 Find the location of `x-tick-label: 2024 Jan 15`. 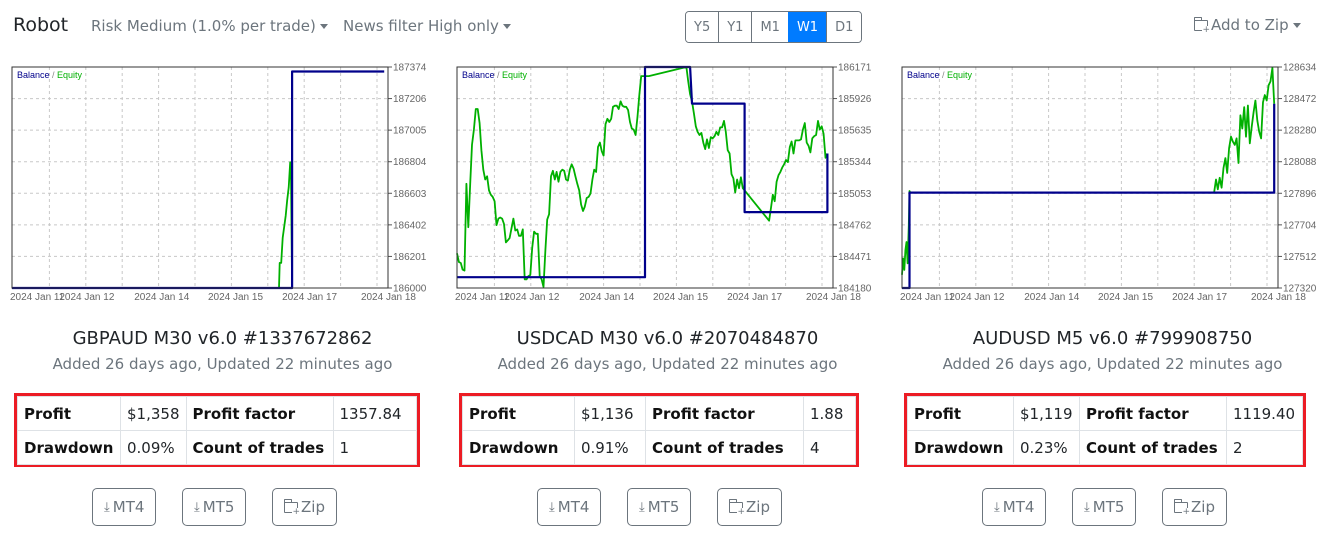

x-tick-label: 2024 Jan 15 is located at coordinates (1125, 297).